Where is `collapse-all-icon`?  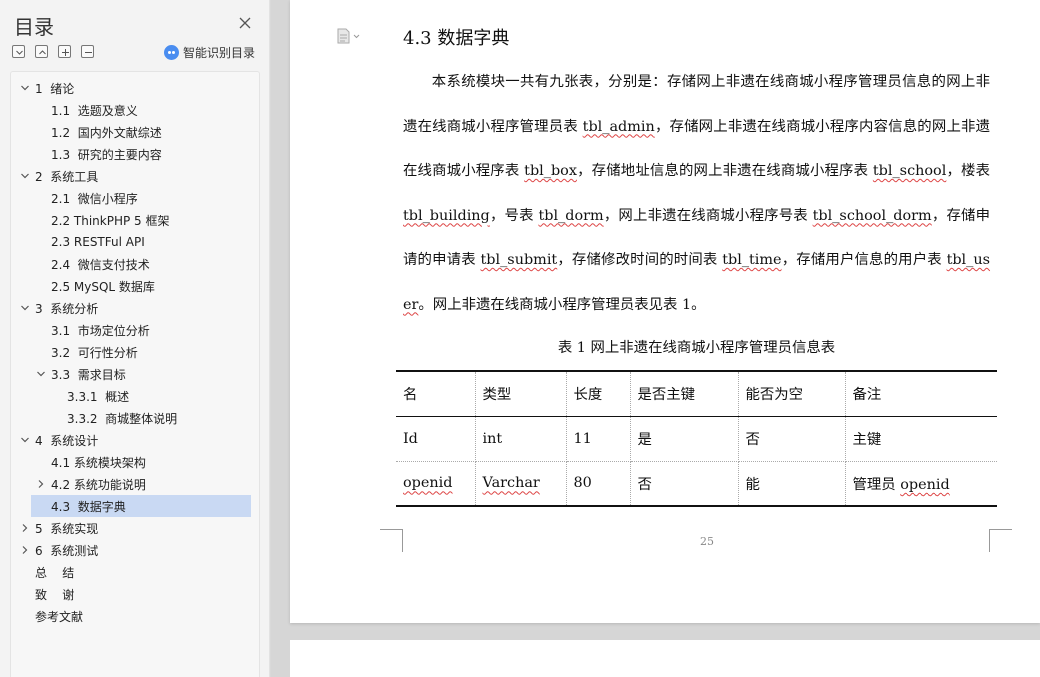
collapse-all-icon is located at coordinates (41, 51).